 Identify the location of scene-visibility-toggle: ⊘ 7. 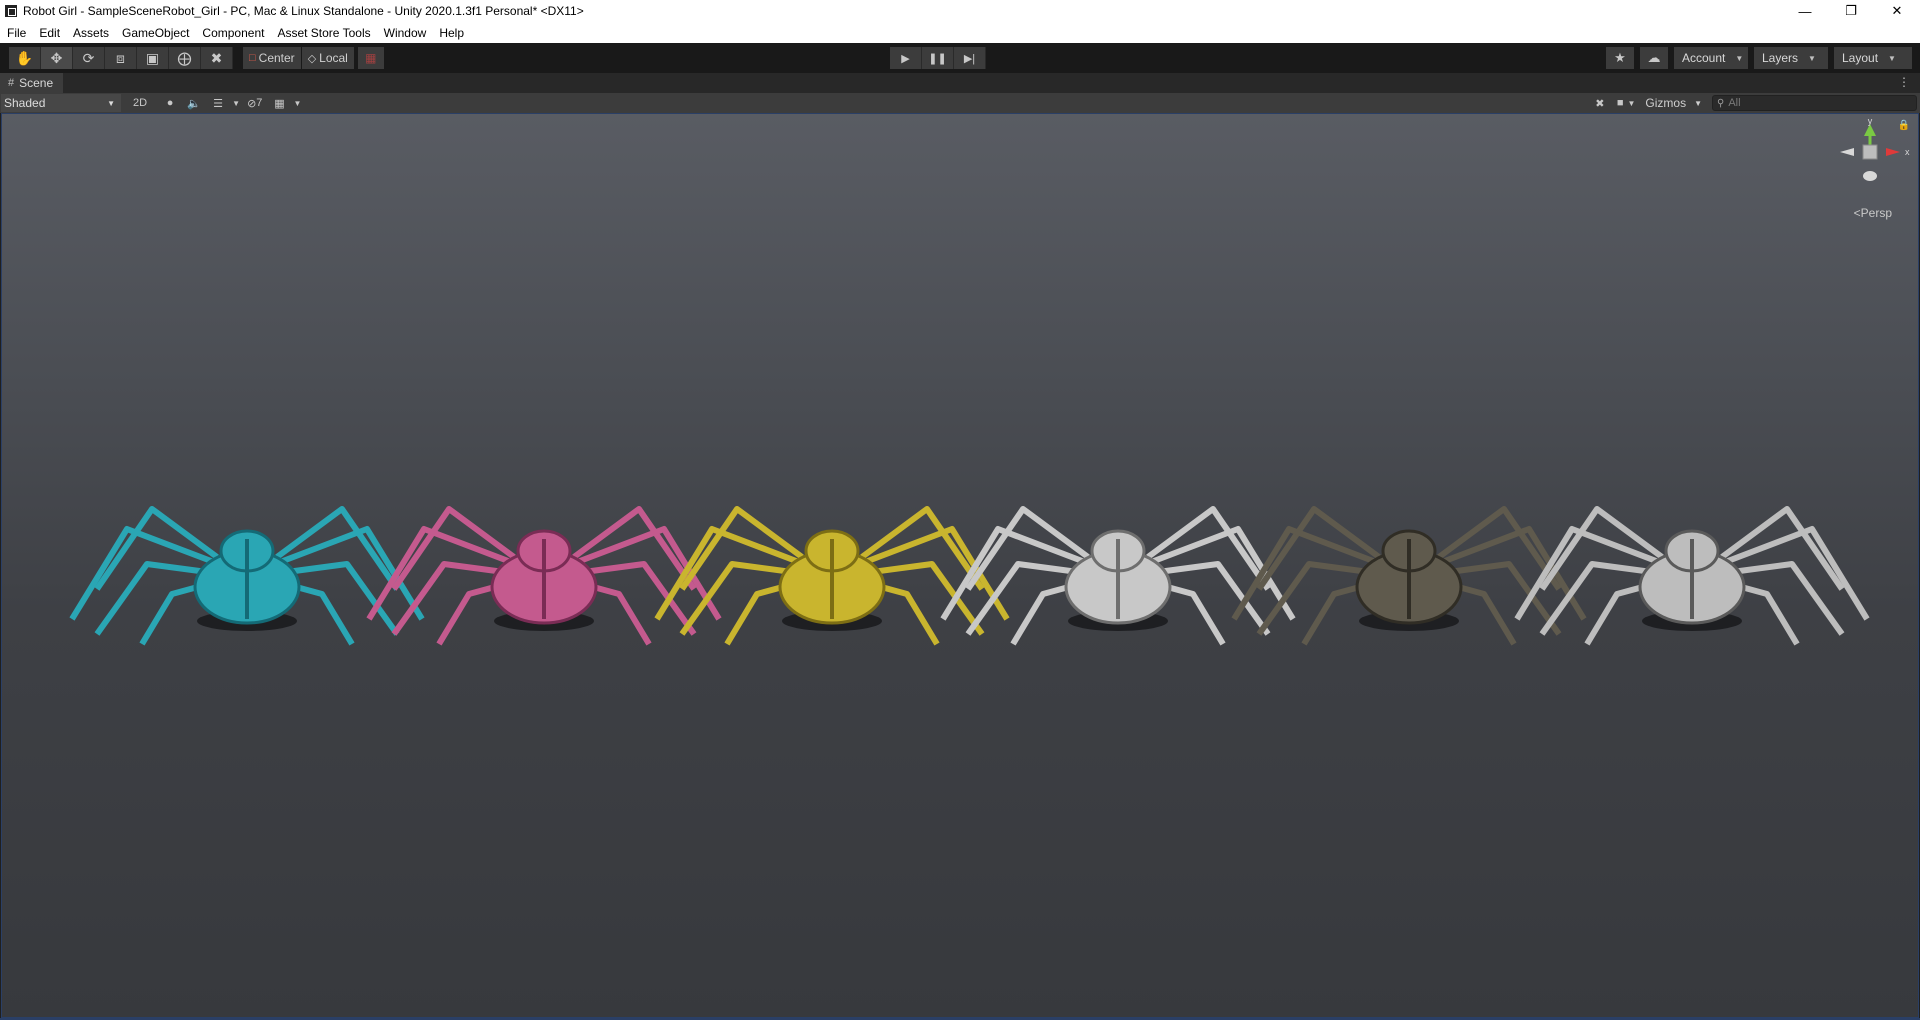
(254, 103).